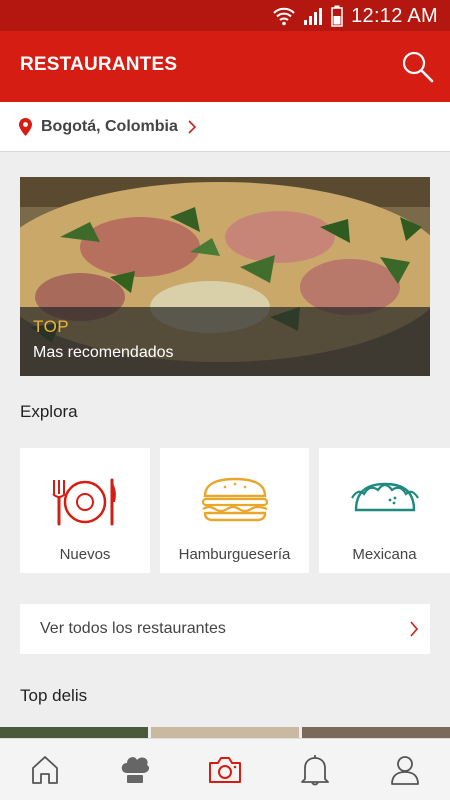 This screenshot has height=800, width=450. What do you see at coordinates (313, 16) in the screenshot?
I see `signal-icon` at bounding box center [313, 16].